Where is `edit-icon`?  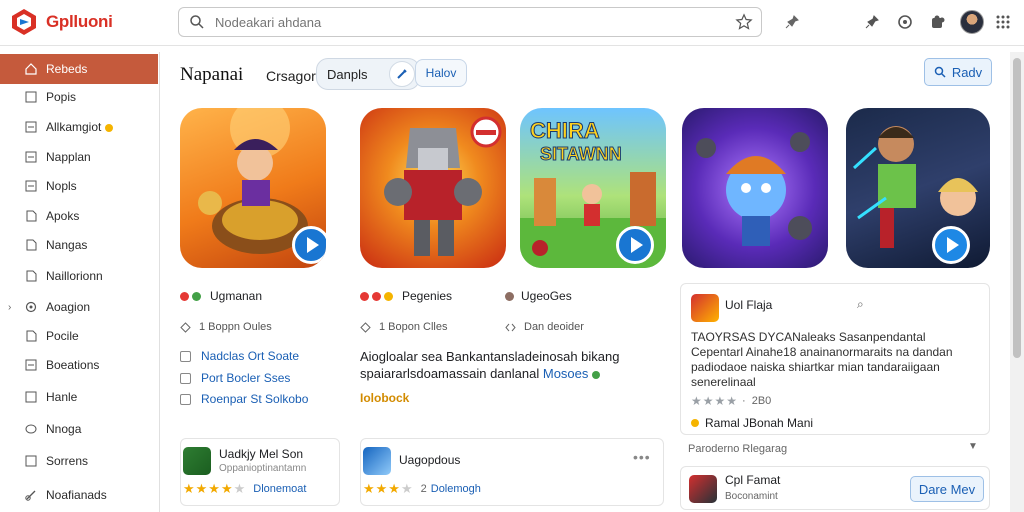 edit-icon is located at coordinates (402, 74).